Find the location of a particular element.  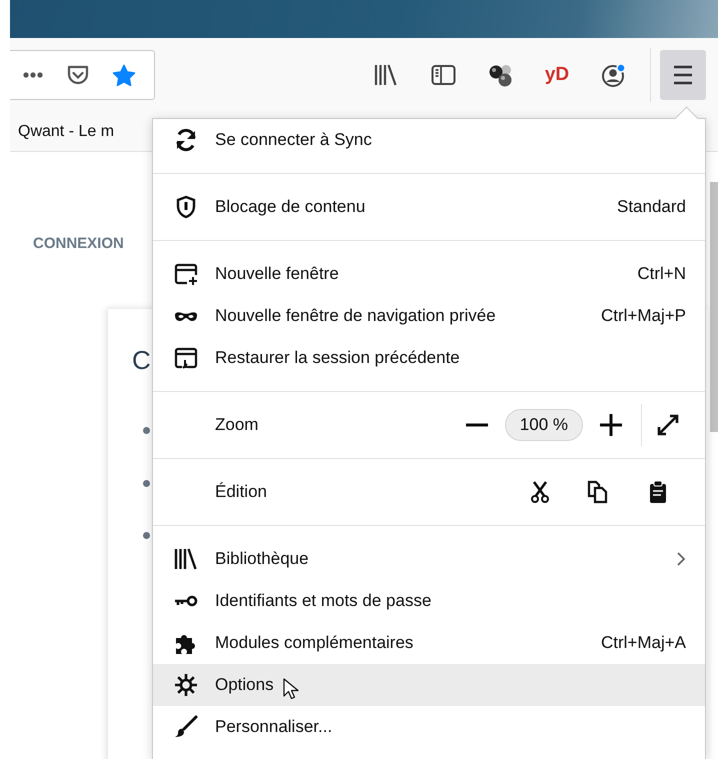

clipboard-icon is located at coordinates (658, 492).